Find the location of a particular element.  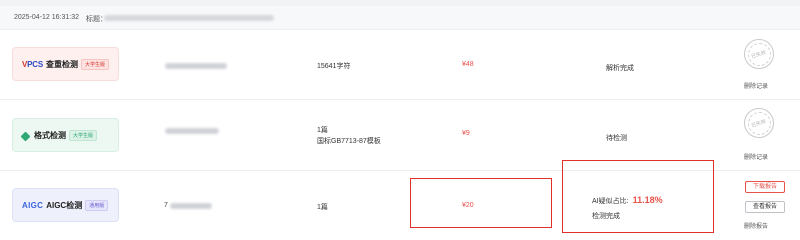

template-line: 国标GB7713-87模板 is located at coordinates (349, 141).